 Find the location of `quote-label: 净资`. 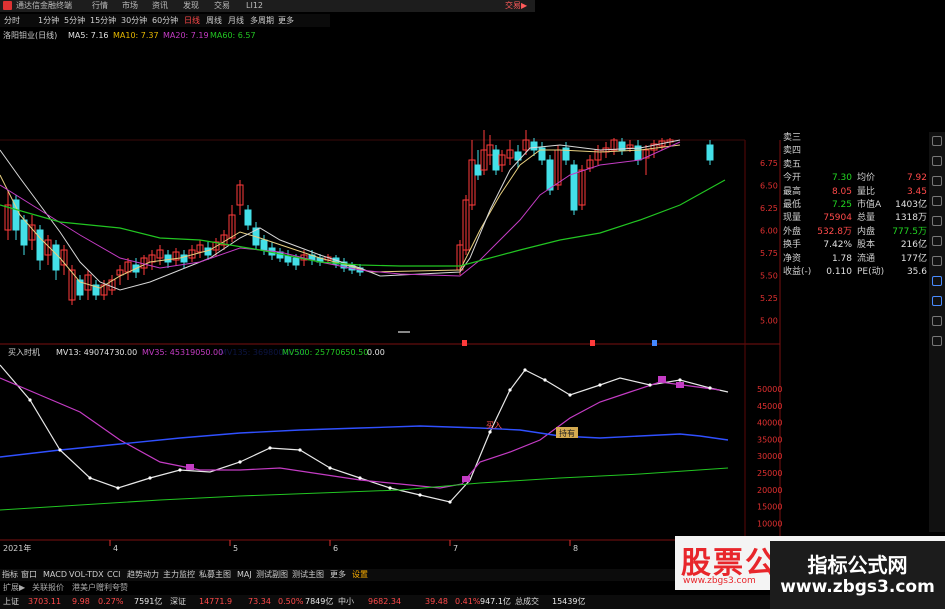

quote-label: 净资 is located at coordinates (792, 258).